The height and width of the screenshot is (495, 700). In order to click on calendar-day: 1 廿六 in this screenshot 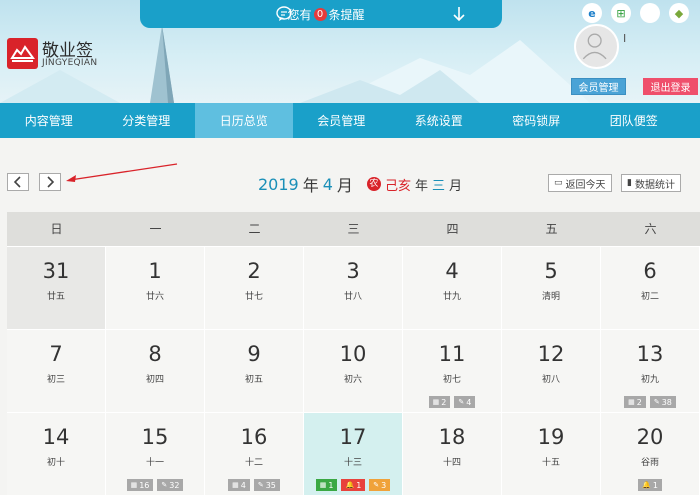, I will do `click(155, 288)`.